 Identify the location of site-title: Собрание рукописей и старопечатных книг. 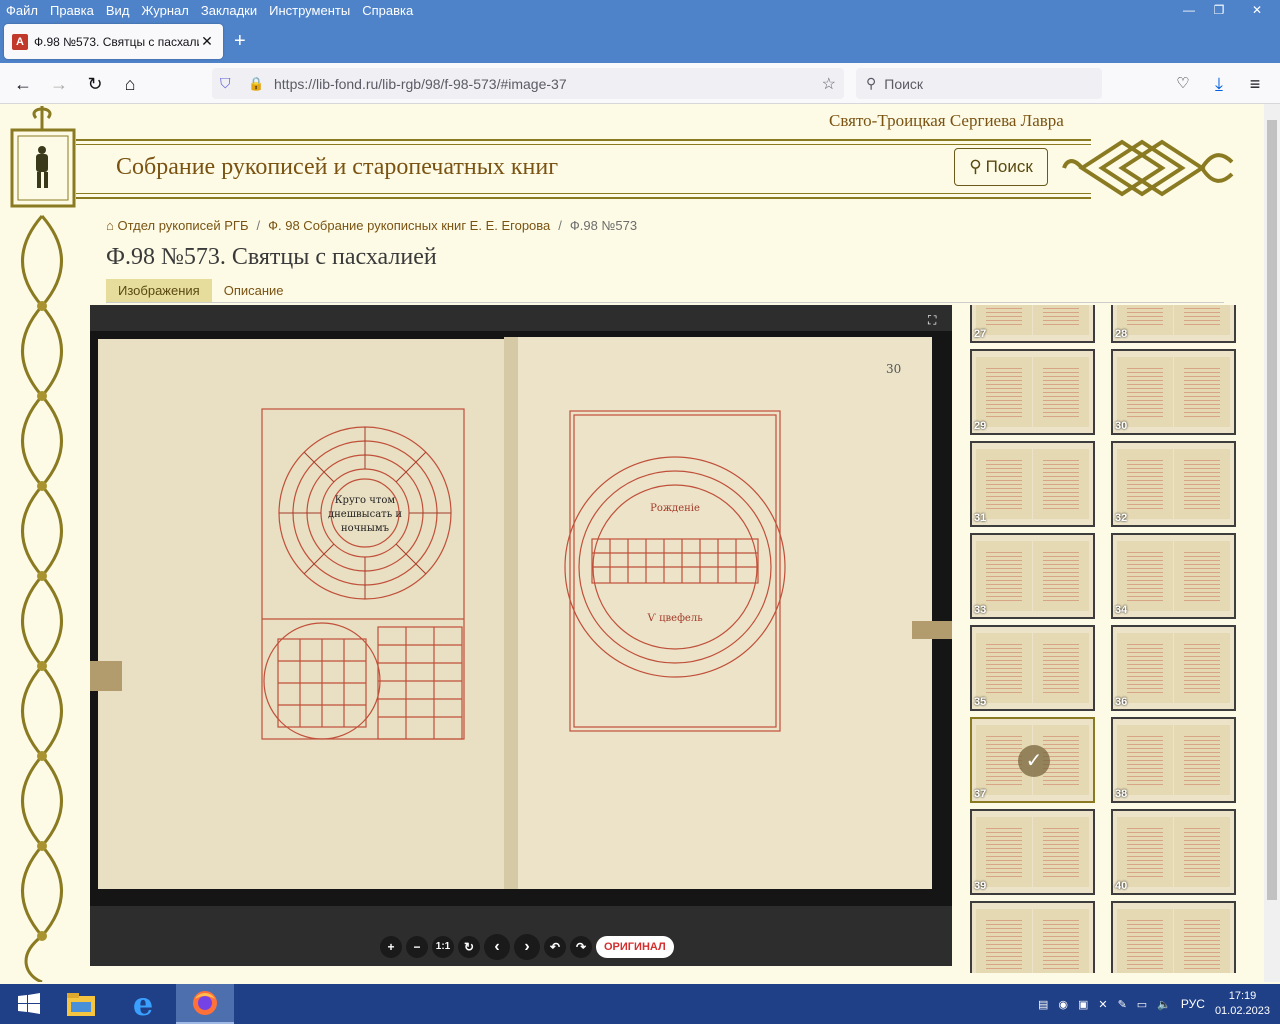
(337, 167).